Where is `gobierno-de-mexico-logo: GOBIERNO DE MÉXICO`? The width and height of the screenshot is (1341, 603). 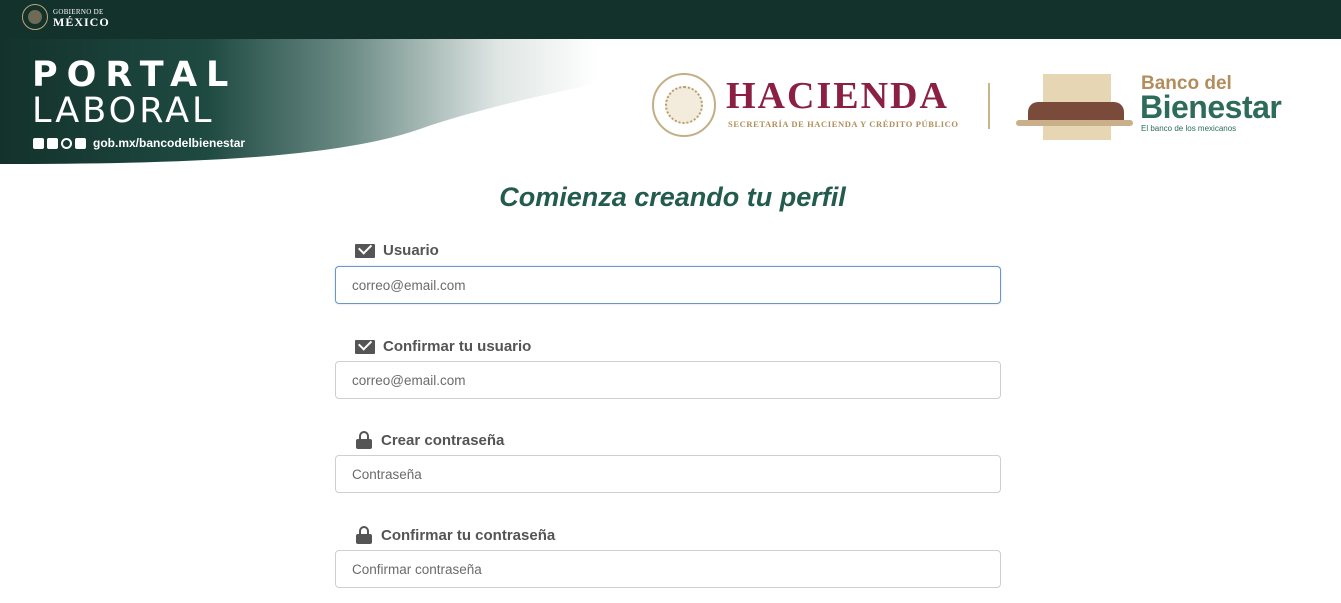
gobierno-de-mexico-logo: GOBIERNO DE MÉXICO is located at coordinates (66, 17).